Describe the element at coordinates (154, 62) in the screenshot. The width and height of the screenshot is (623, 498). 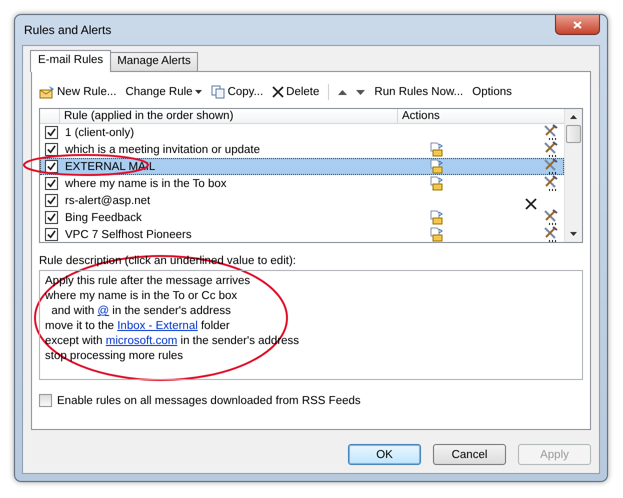
I see `tab: Manage Alerts` at that location.